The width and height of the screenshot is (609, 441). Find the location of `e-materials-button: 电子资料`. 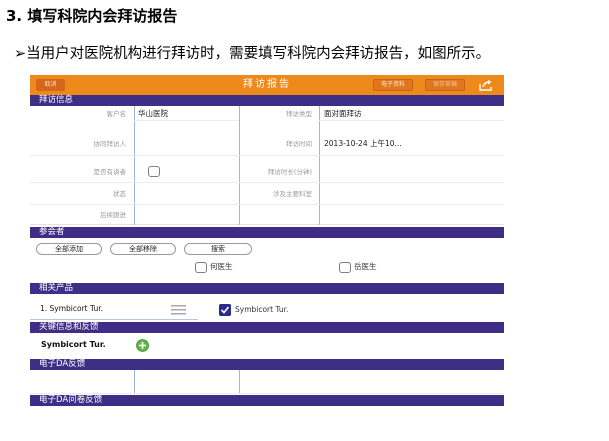

e-materials-button: 电子资料 is located at coordinates (393, 85).